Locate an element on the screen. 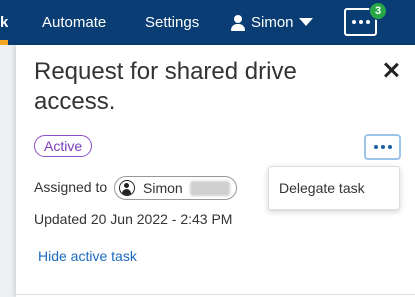 The height and width of the screenshot is (297, 415). updated-timestamp: Updated 20 Jun 2022 - 2:43 PM is located at coordinates (133, 219).